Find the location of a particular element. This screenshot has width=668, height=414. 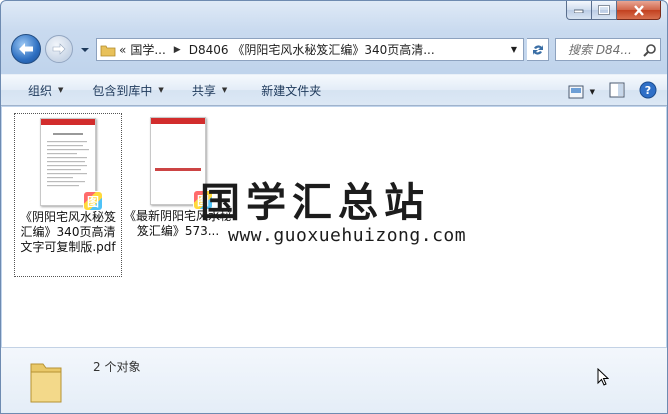

chevron-down-icon is located at coordinates (85, 50).